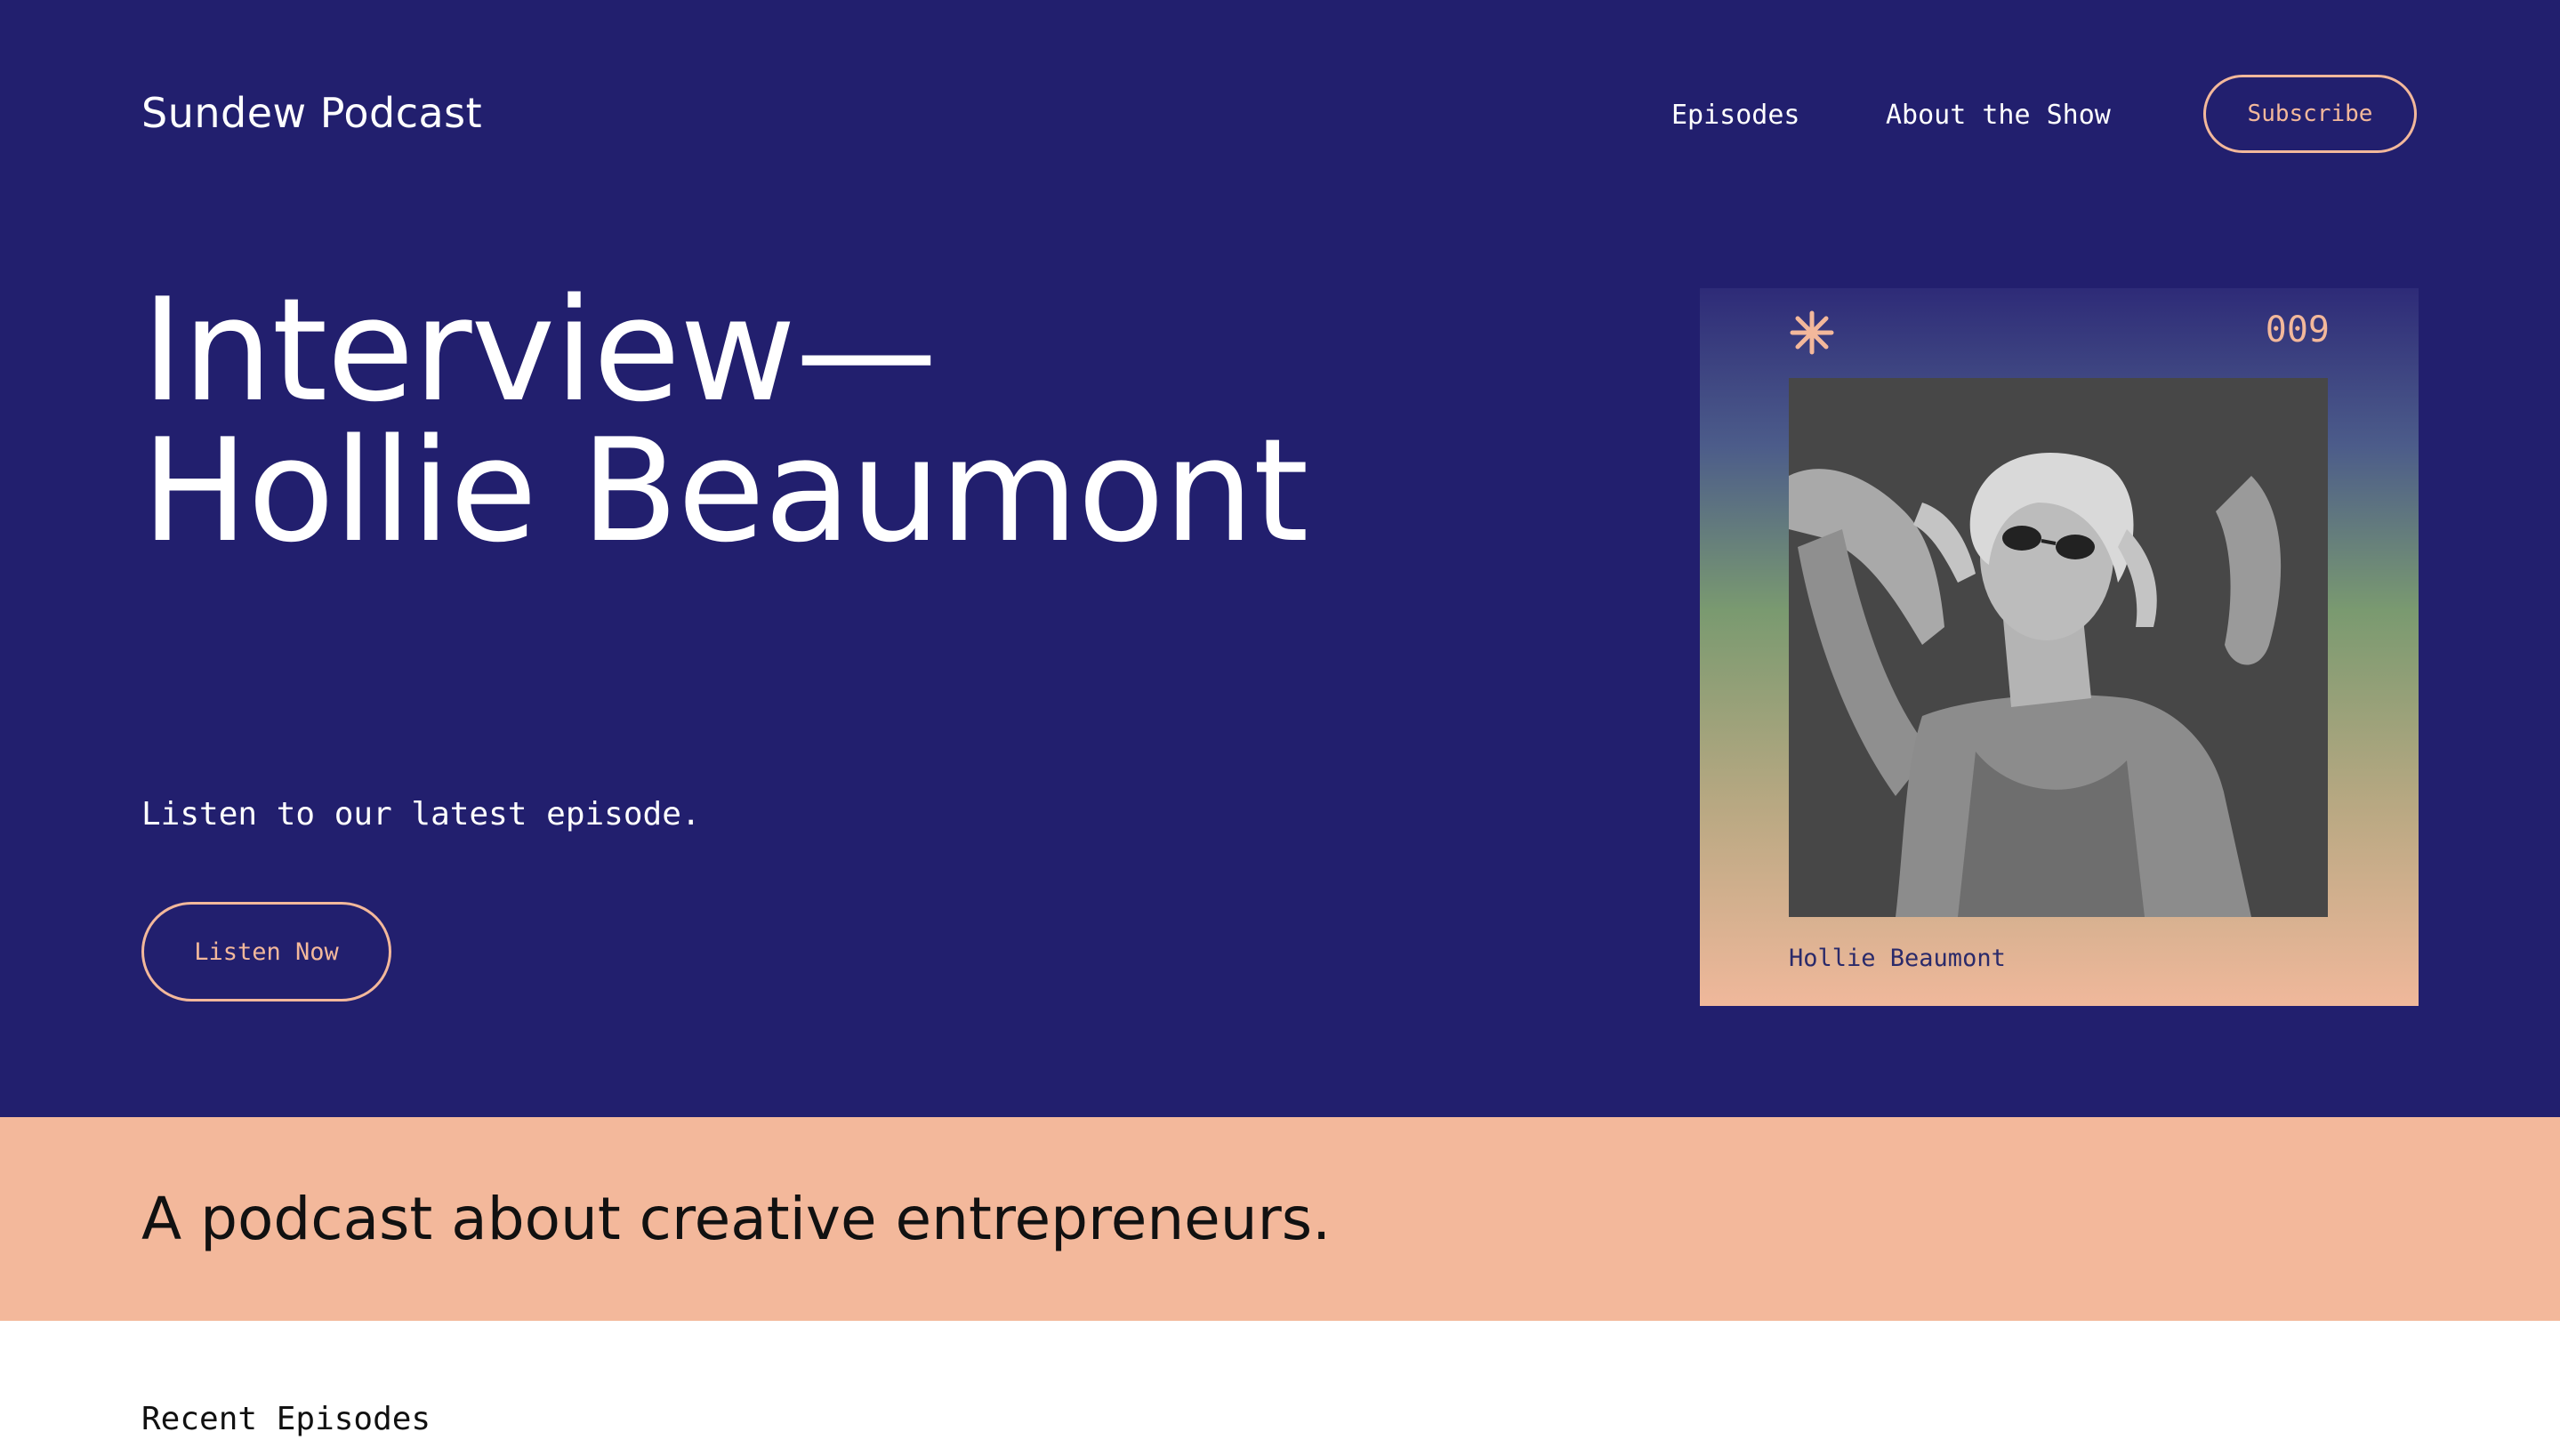 The image size is (2560, 1456). I want to click on nav-episodes: Episodes, so click(1735, 115).